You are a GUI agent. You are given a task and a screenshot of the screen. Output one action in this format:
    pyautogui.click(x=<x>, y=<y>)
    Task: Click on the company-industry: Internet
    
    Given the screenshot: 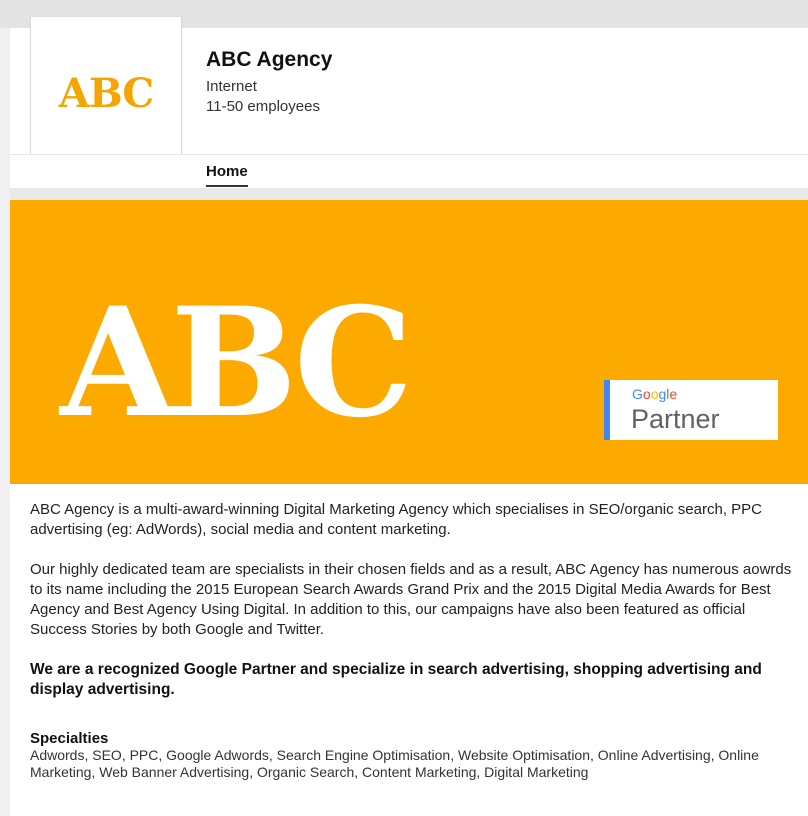 What is the action you would take?
    pyautogui.click(x=231, y=86)
    